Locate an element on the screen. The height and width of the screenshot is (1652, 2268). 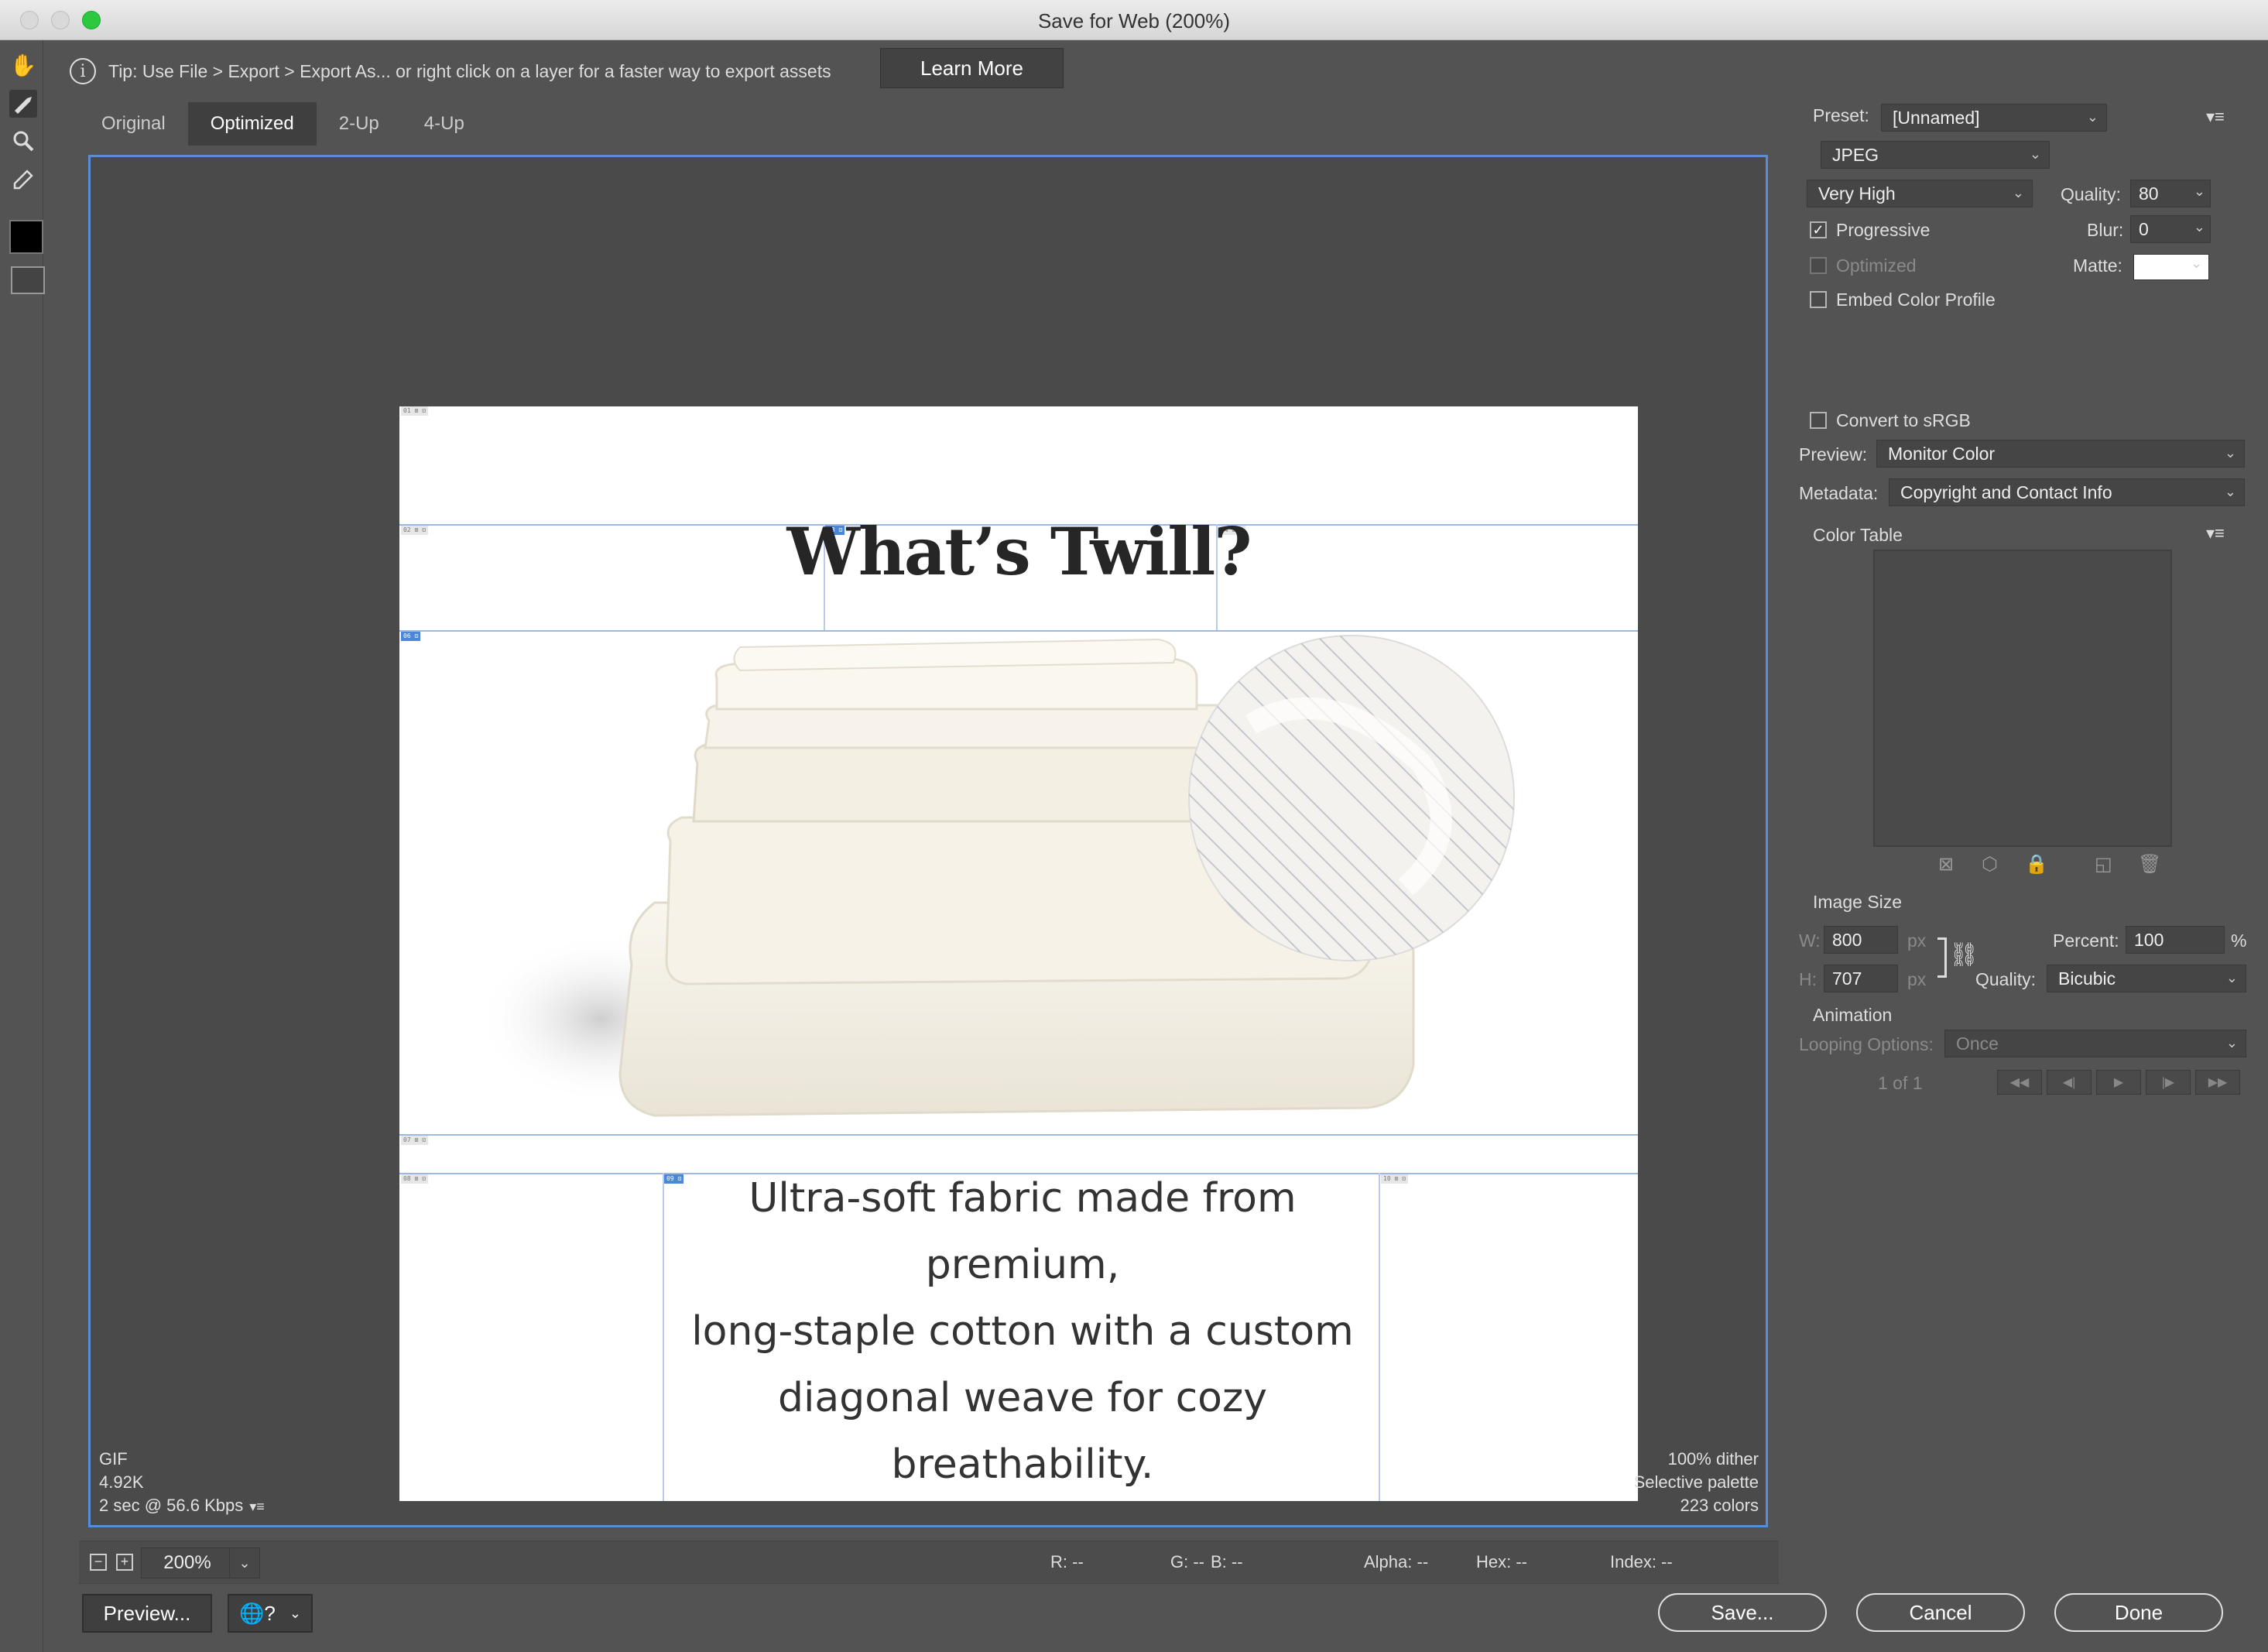
preset-dropdown: [Unnamed] ⌄ is located at coordinates (1994, 118).